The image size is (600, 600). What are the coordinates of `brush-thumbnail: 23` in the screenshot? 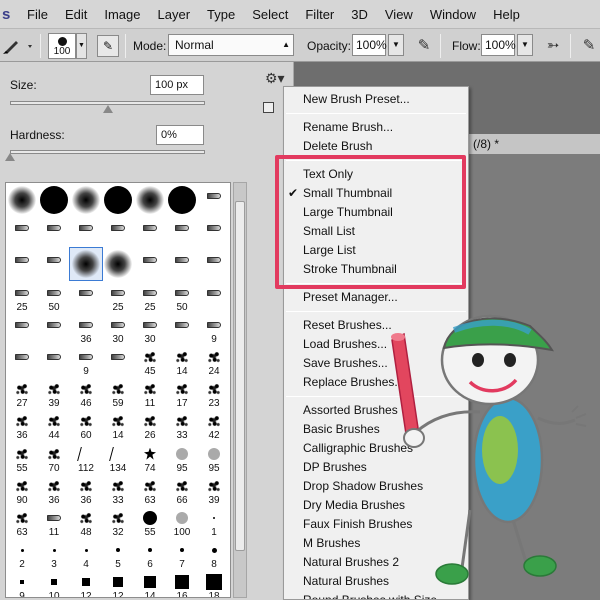 It's located at (214, 393).